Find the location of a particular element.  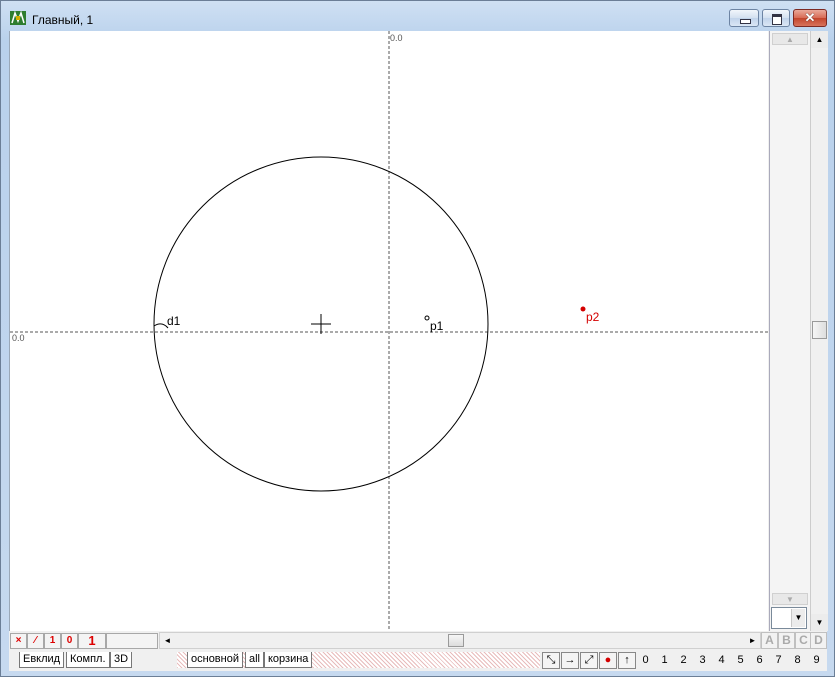

window-title: Главный, 1 is located at coordinates (63, 20).